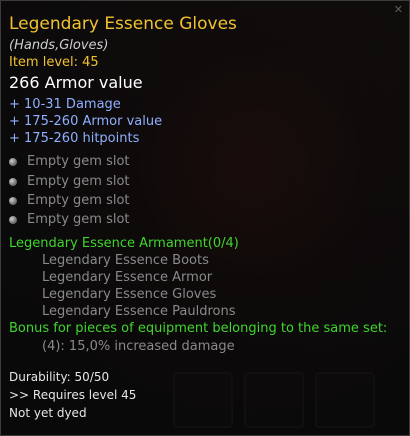  Describe the element at coordinates (125, 260) in the screenshot. I see `set-item: Legendary Essence Boots` at that location.